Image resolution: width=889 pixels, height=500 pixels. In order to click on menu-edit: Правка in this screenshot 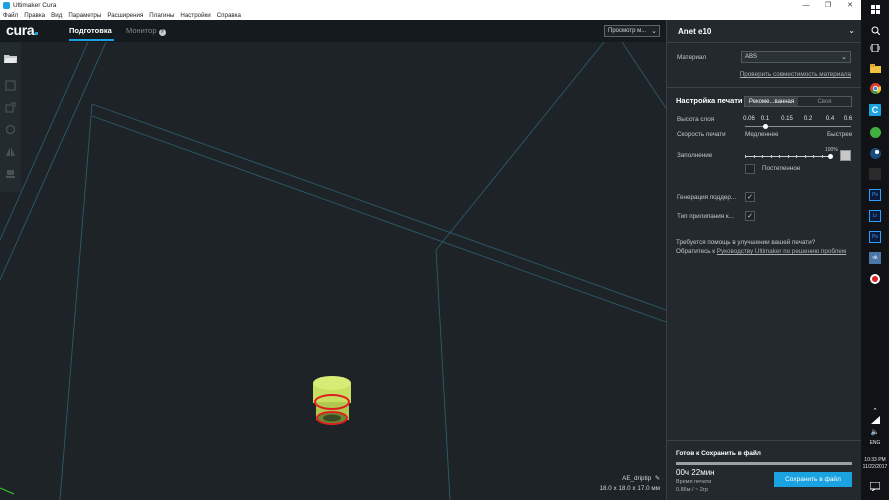, I will do `click(34, 15)`.